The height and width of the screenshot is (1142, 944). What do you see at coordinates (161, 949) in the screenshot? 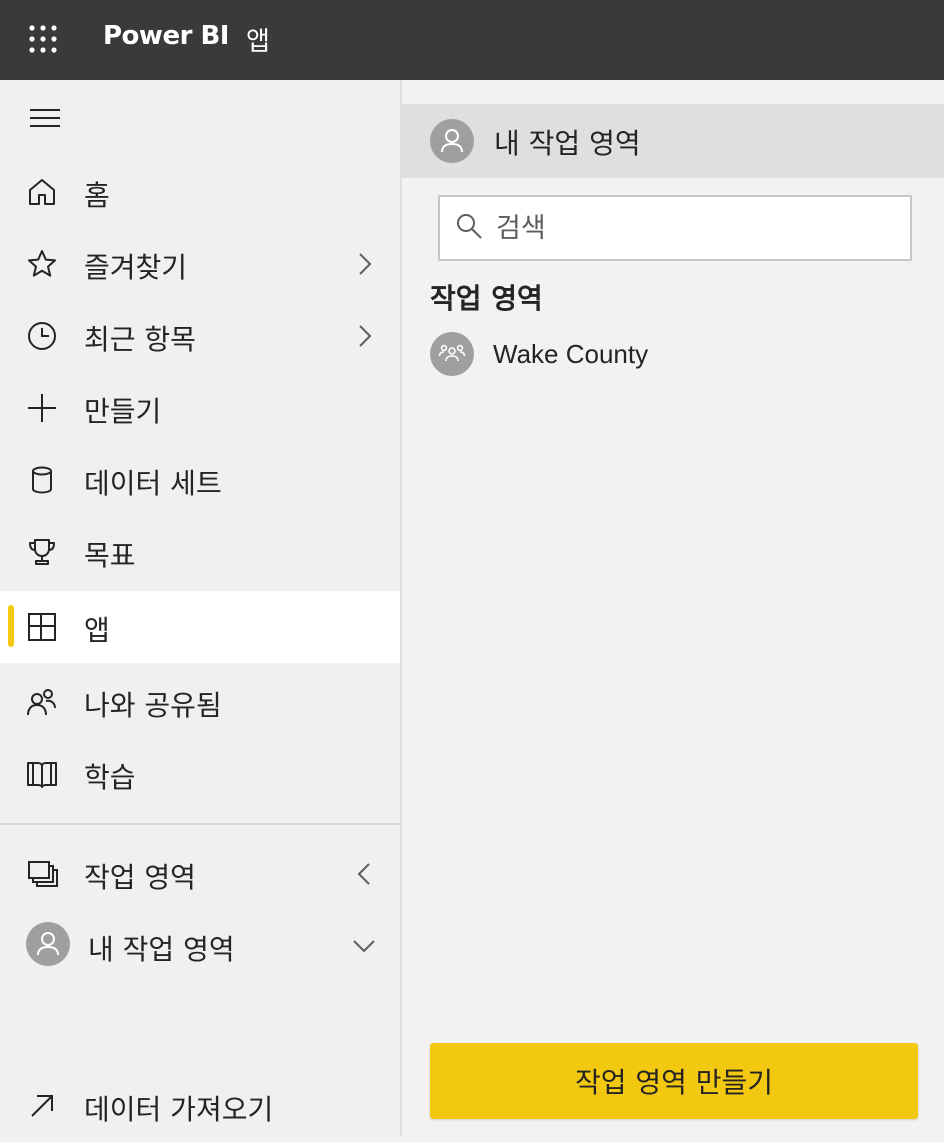
I see `nav-item-label: 내 작업 영역` at bounding box center [161, 949].